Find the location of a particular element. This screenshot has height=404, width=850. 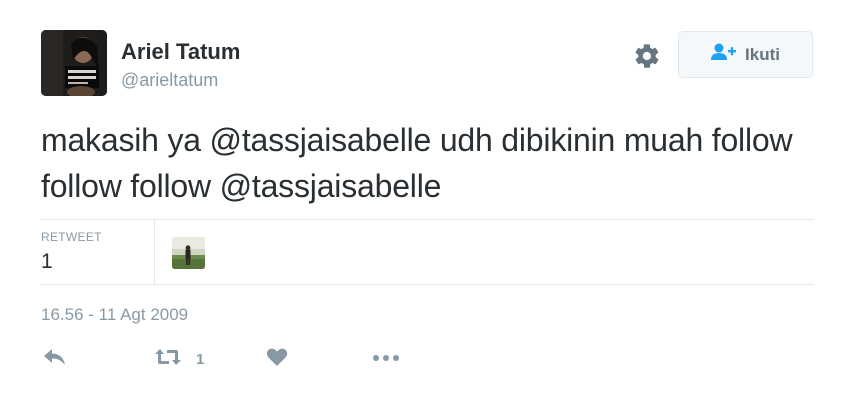

retweet-button: 1 is located at coordinates (179, 359).